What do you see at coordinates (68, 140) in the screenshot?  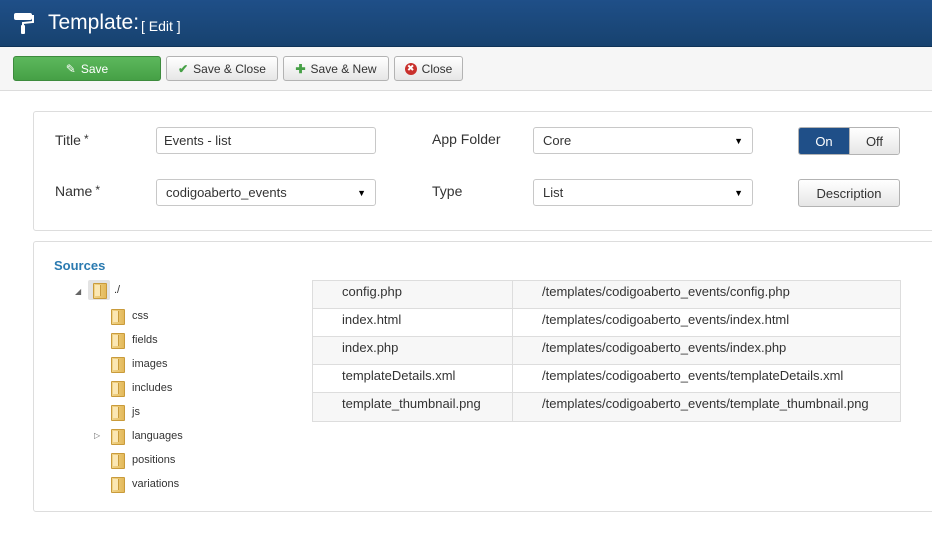 I see `title-label-text: Title` at bounding box center [68, 140].